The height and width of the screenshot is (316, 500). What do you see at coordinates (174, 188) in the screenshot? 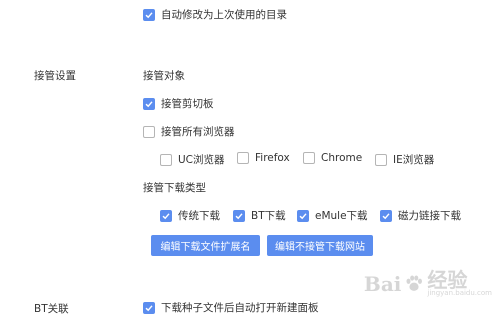
I see `download-types-heading: 接管下载类型` at bounding box center [174, 188].